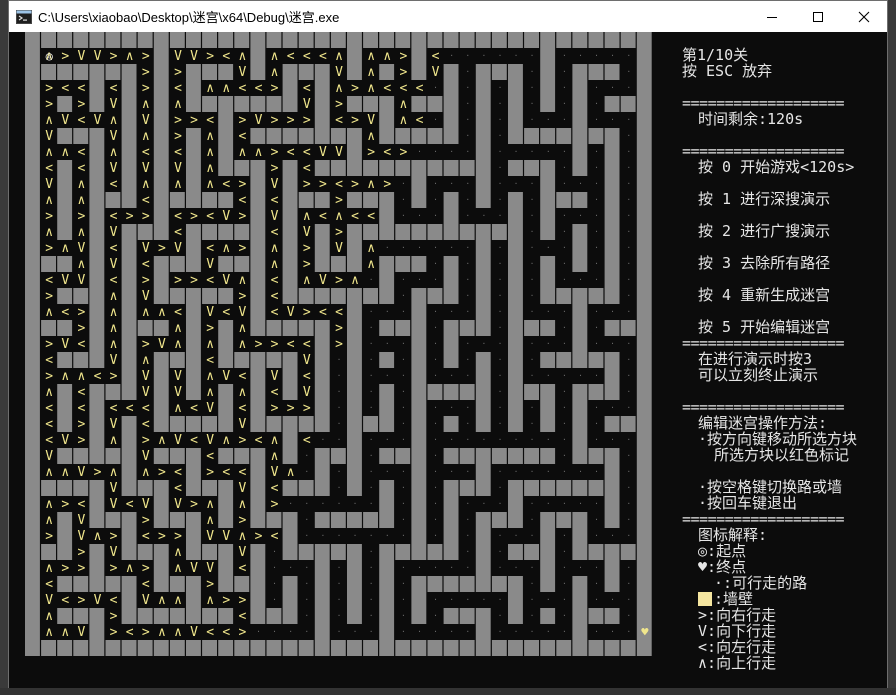 This screenshot has width=896, height=695. What do you see at coordinates (722, 567) in the screenshot?
I see `legend-end: ♥:终点` at bounding box center [722, 567].